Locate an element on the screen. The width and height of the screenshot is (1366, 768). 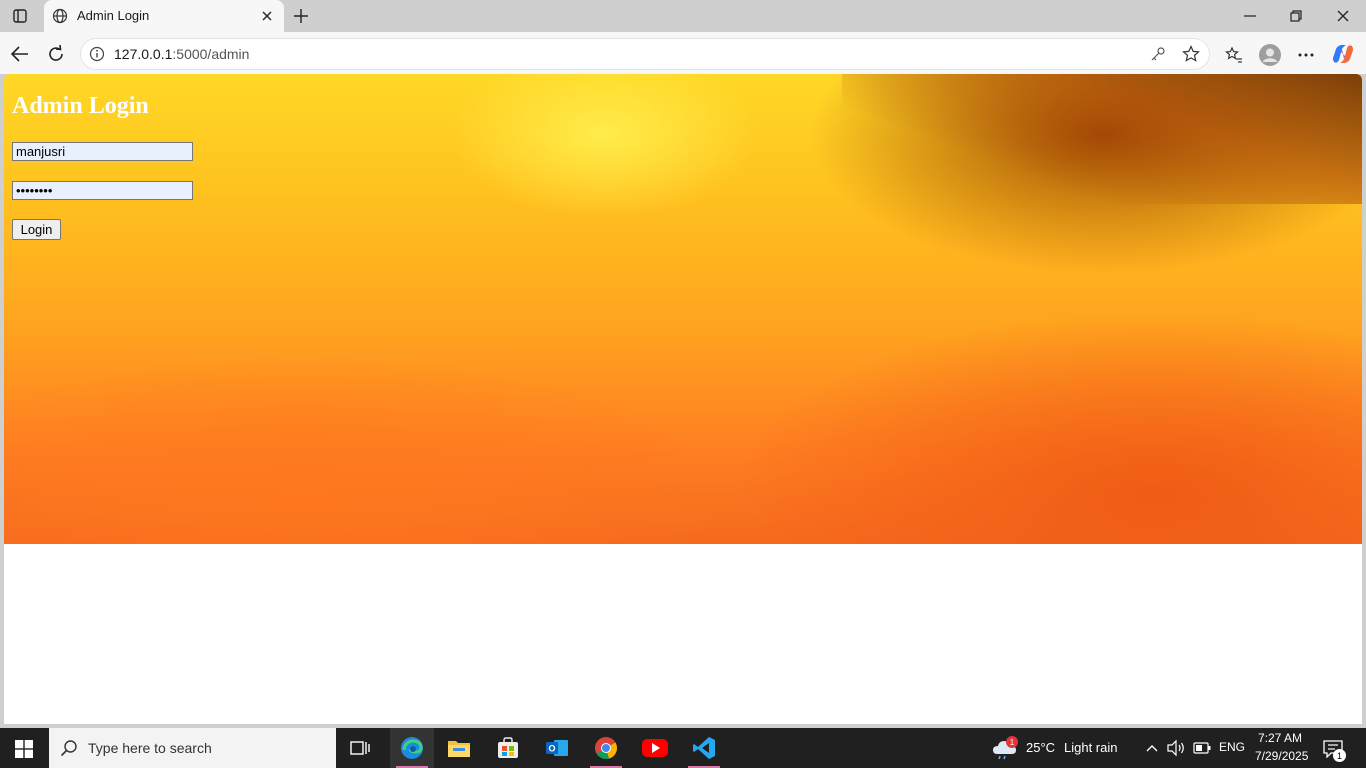
svg-text: O is located at coordinates (551, 749).